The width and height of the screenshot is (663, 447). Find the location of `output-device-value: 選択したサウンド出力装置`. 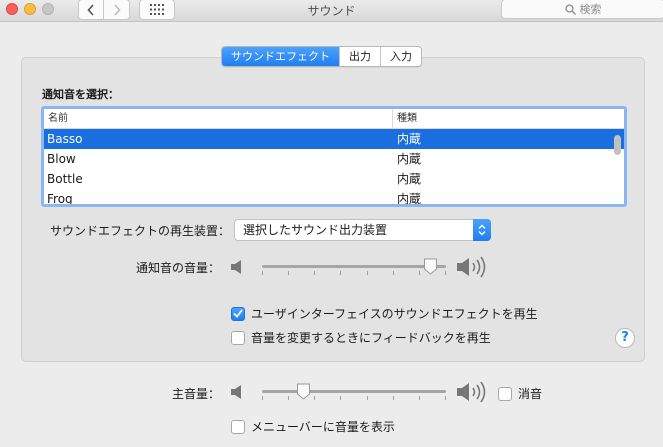

output-device-value: 選択したサウンド出力装置 is located at coordinates (315, 230).